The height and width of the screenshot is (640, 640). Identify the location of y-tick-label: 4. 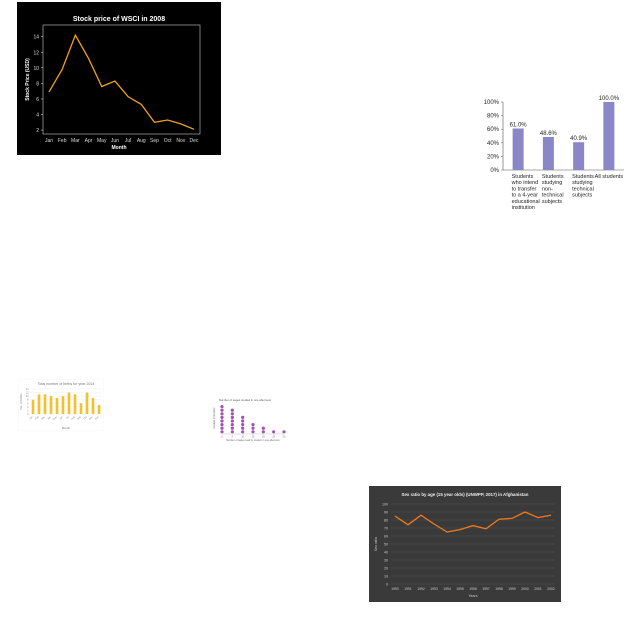
(37, 116).